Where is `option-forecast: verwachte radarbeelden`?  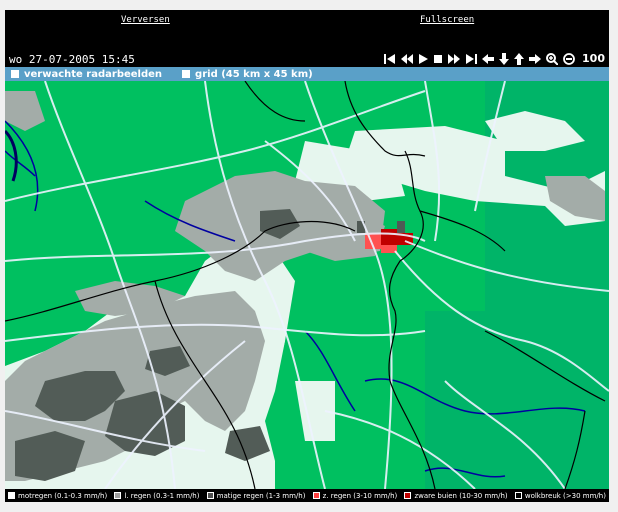 option-forecast: verwachte radarbeelden is located at coordinates (83, 74).